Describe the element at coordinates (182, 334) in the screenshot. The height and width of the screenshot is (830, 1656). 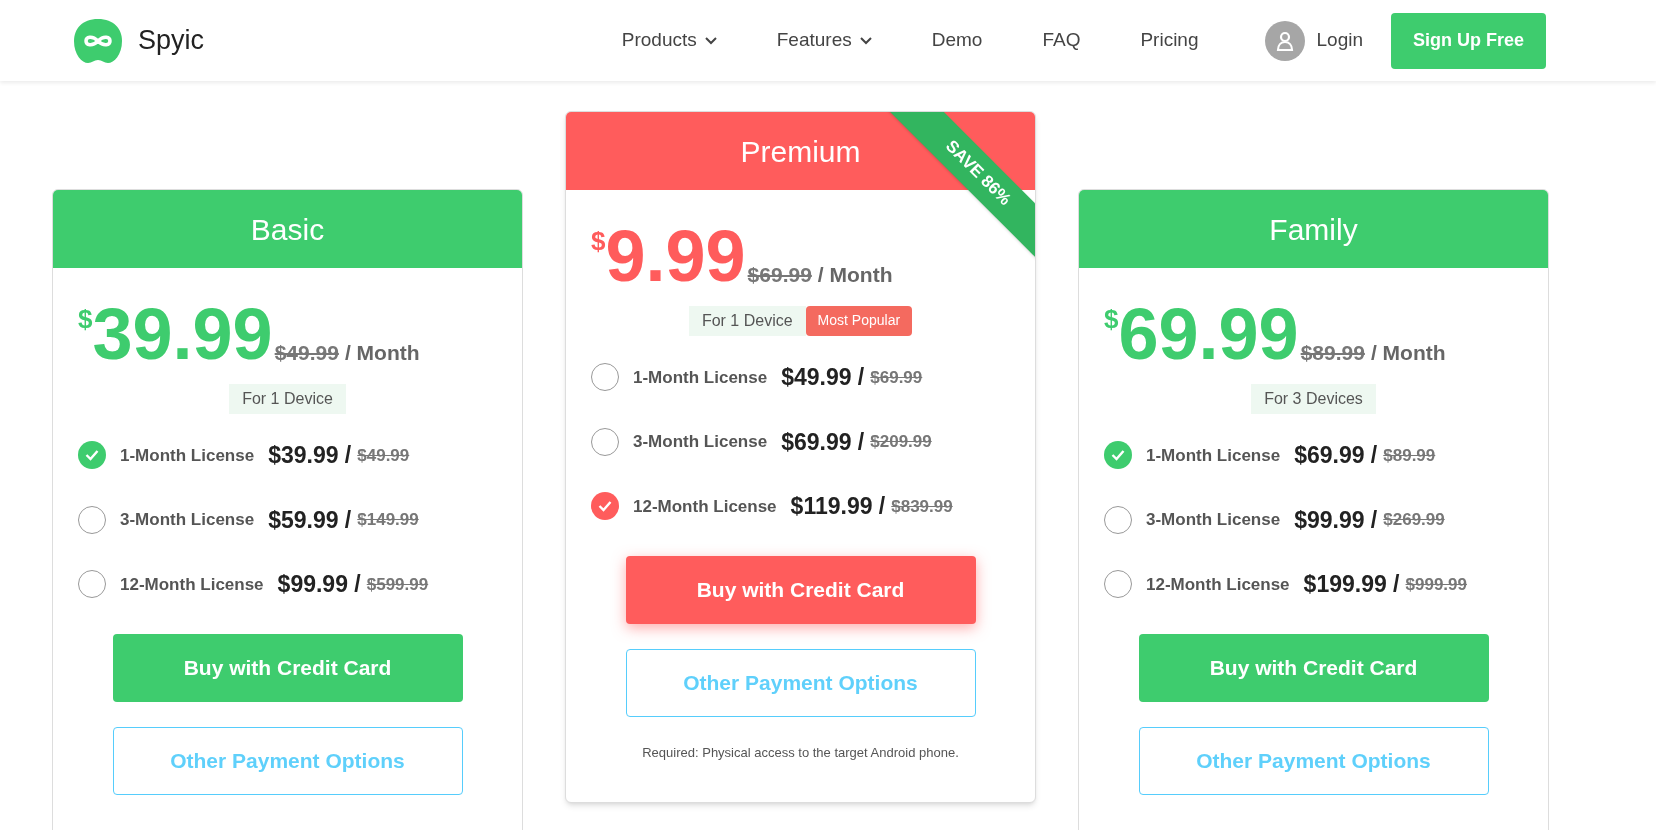
I see `plan-price: 39.99` at that location.